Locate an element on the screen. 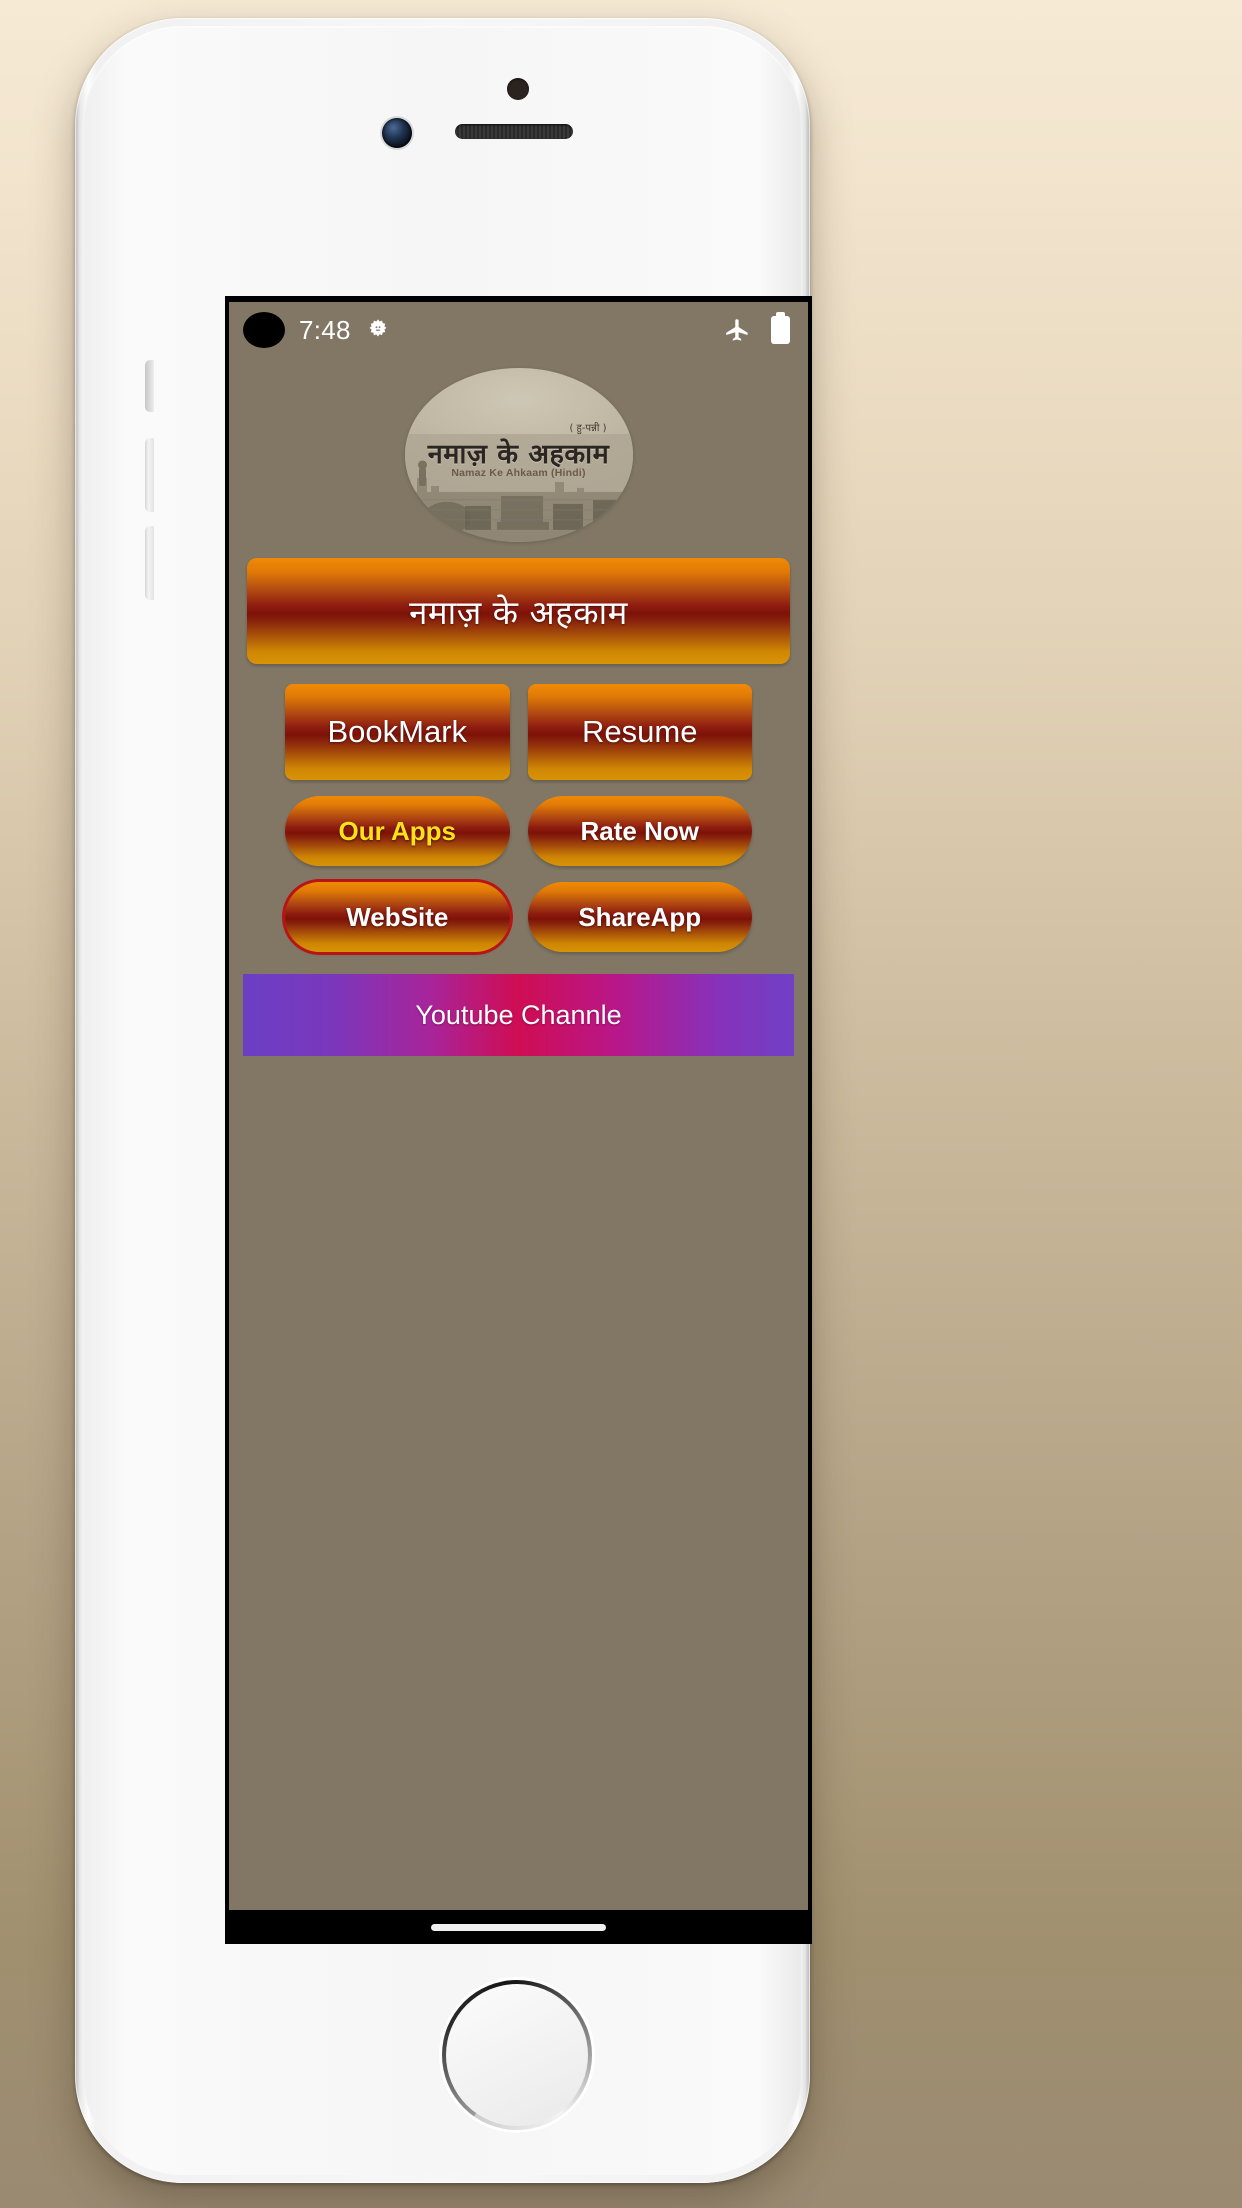  android-navigation-bar is located at coordinates (518, 1927).